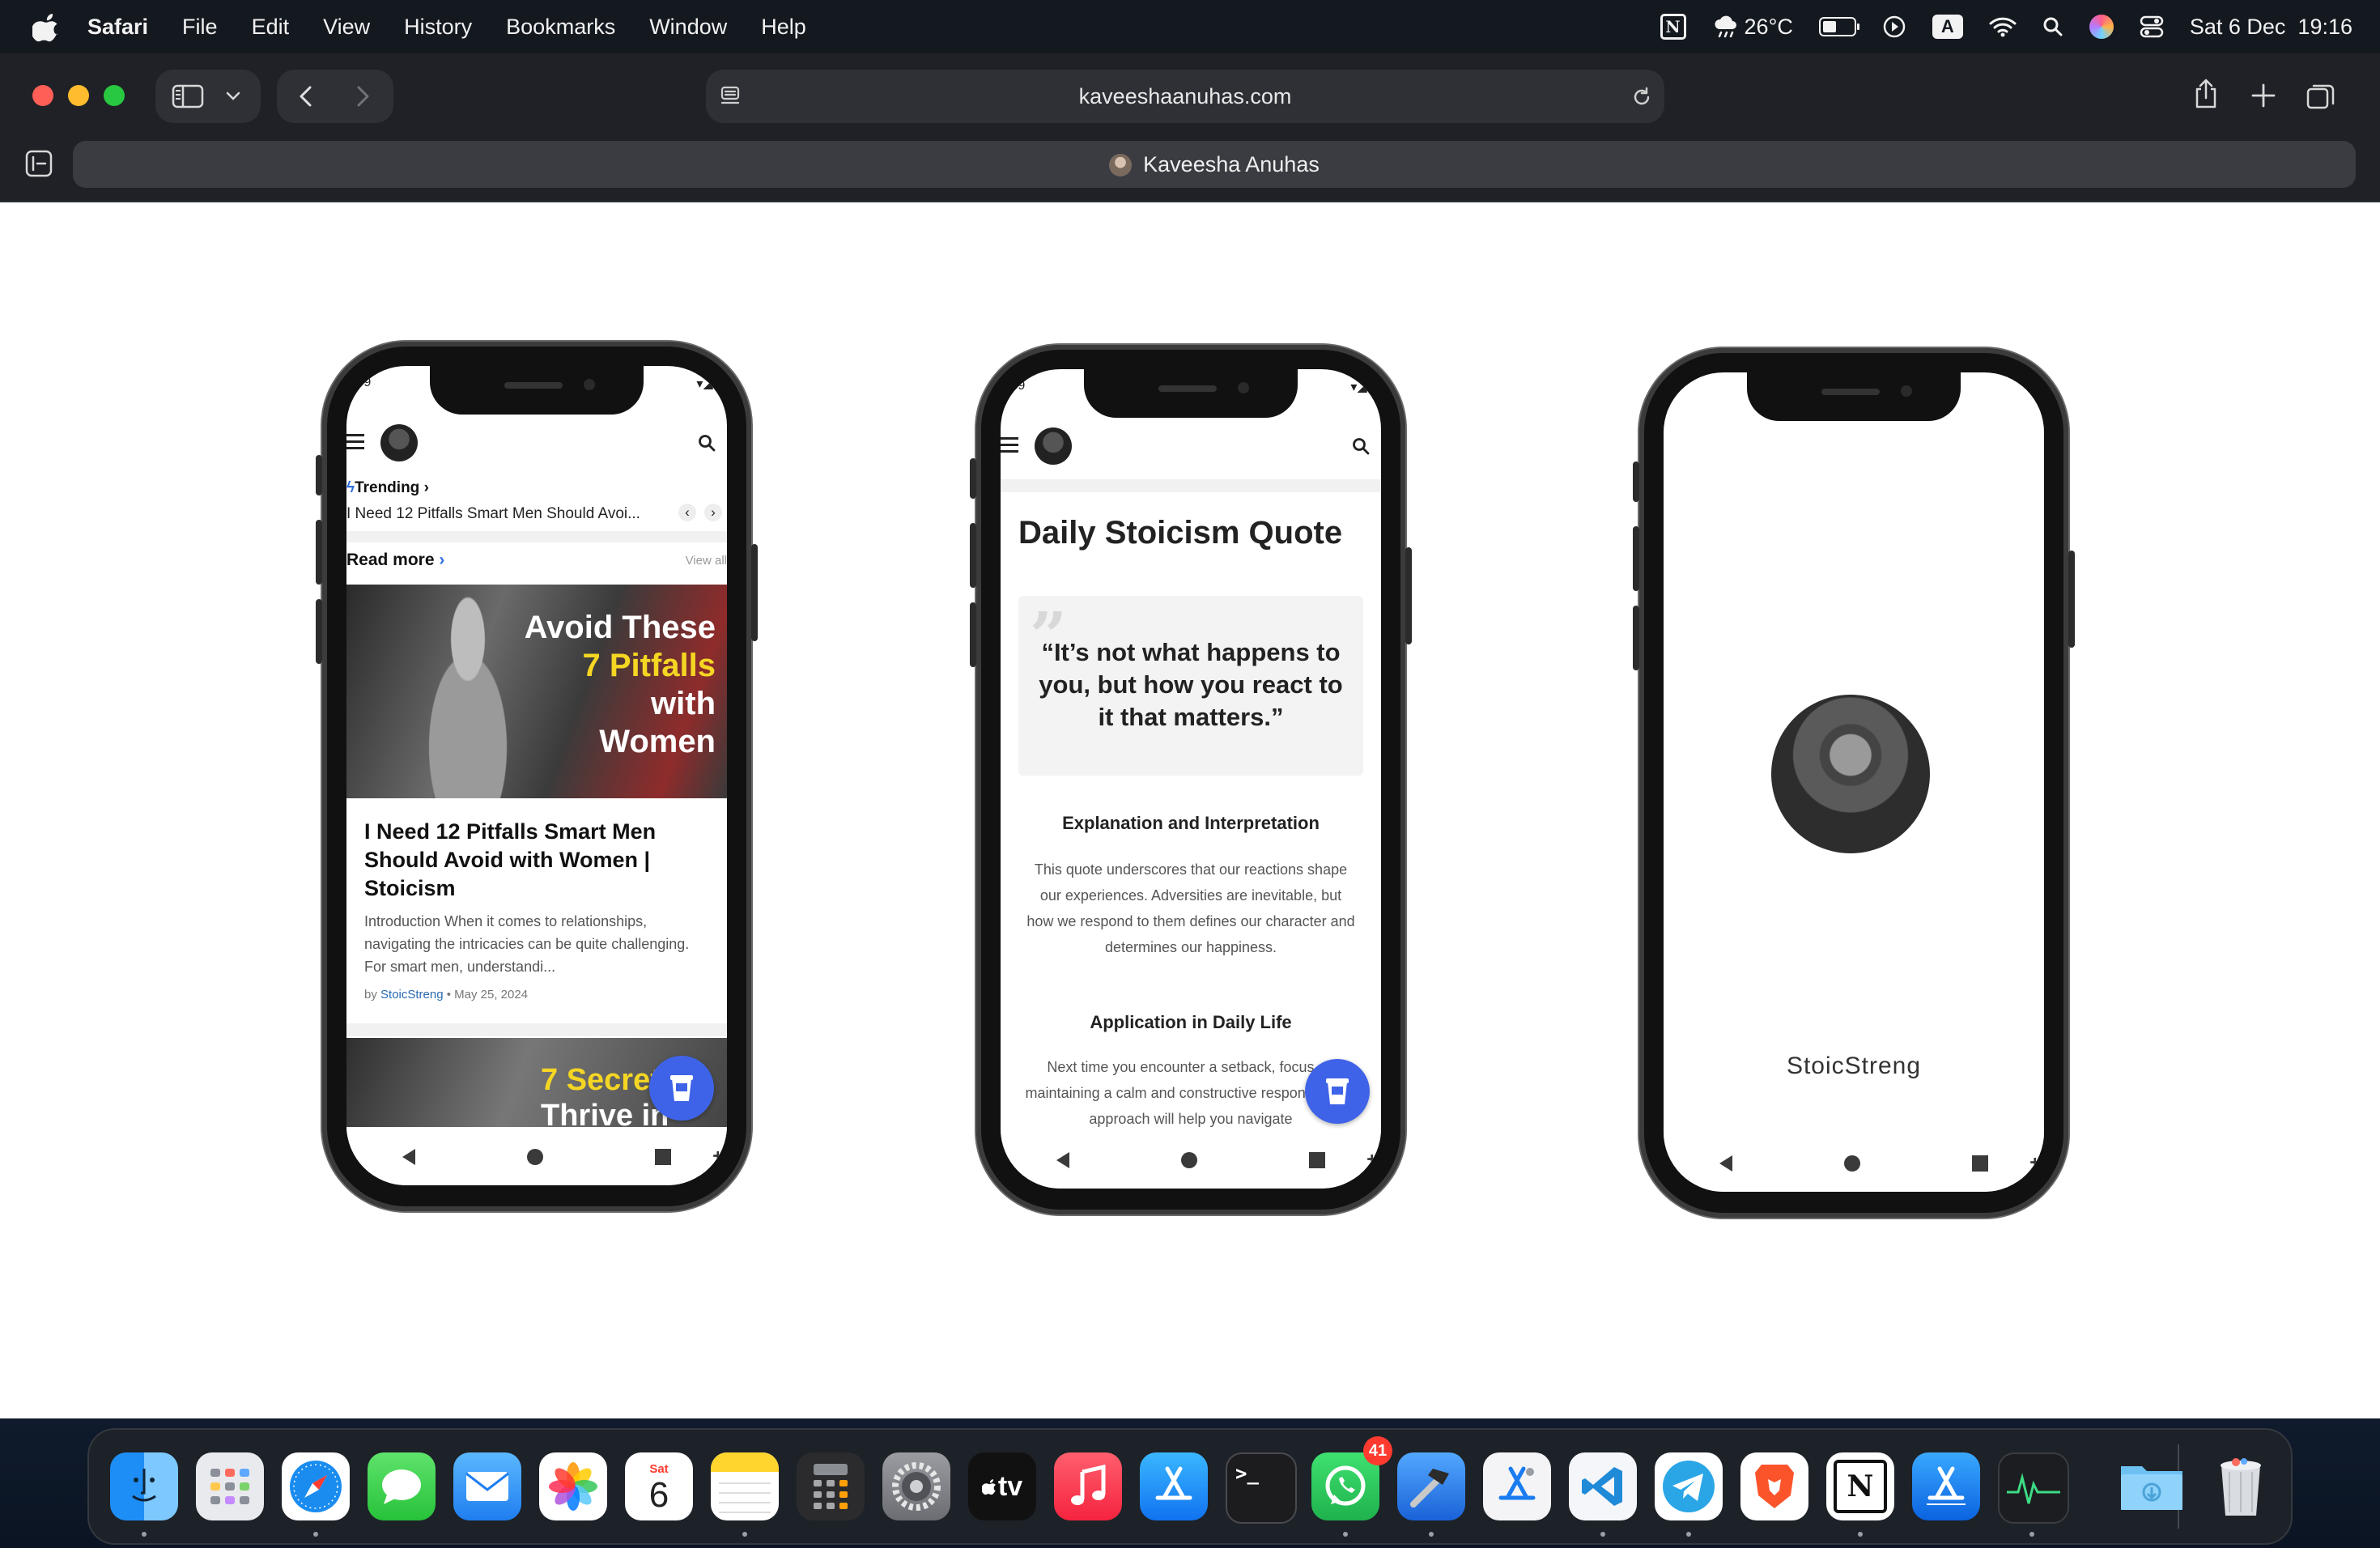  Describe the element at coordinates (573, 1486) in the screenshot. I see `photos-icon` at that location.